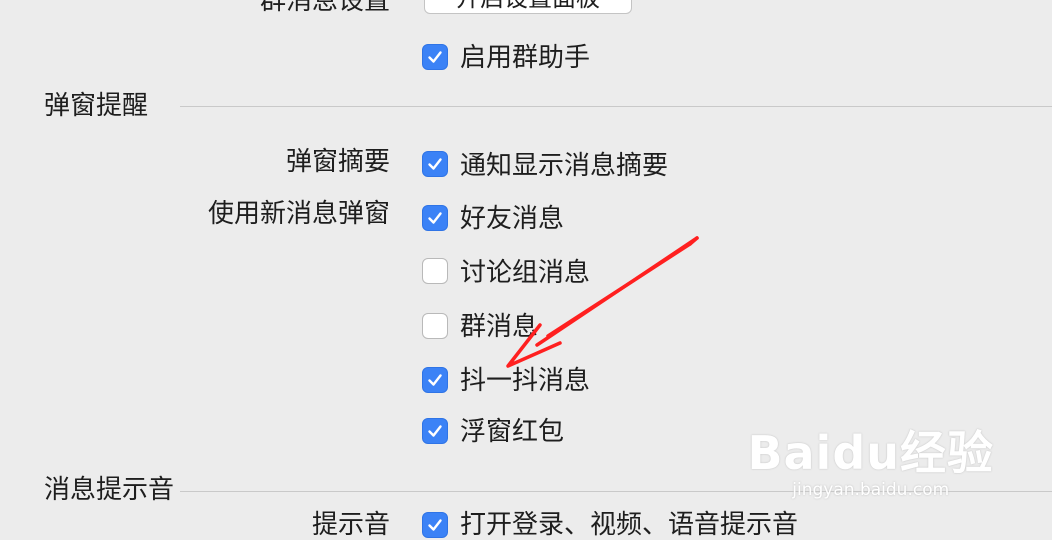 The width and height of the screenshot is (1052, 540). What do you see at coordinates (871, 490) in the screenshot?
I see `watermark-url: jingyan.baidu.com` at bounding box center [871, 490].